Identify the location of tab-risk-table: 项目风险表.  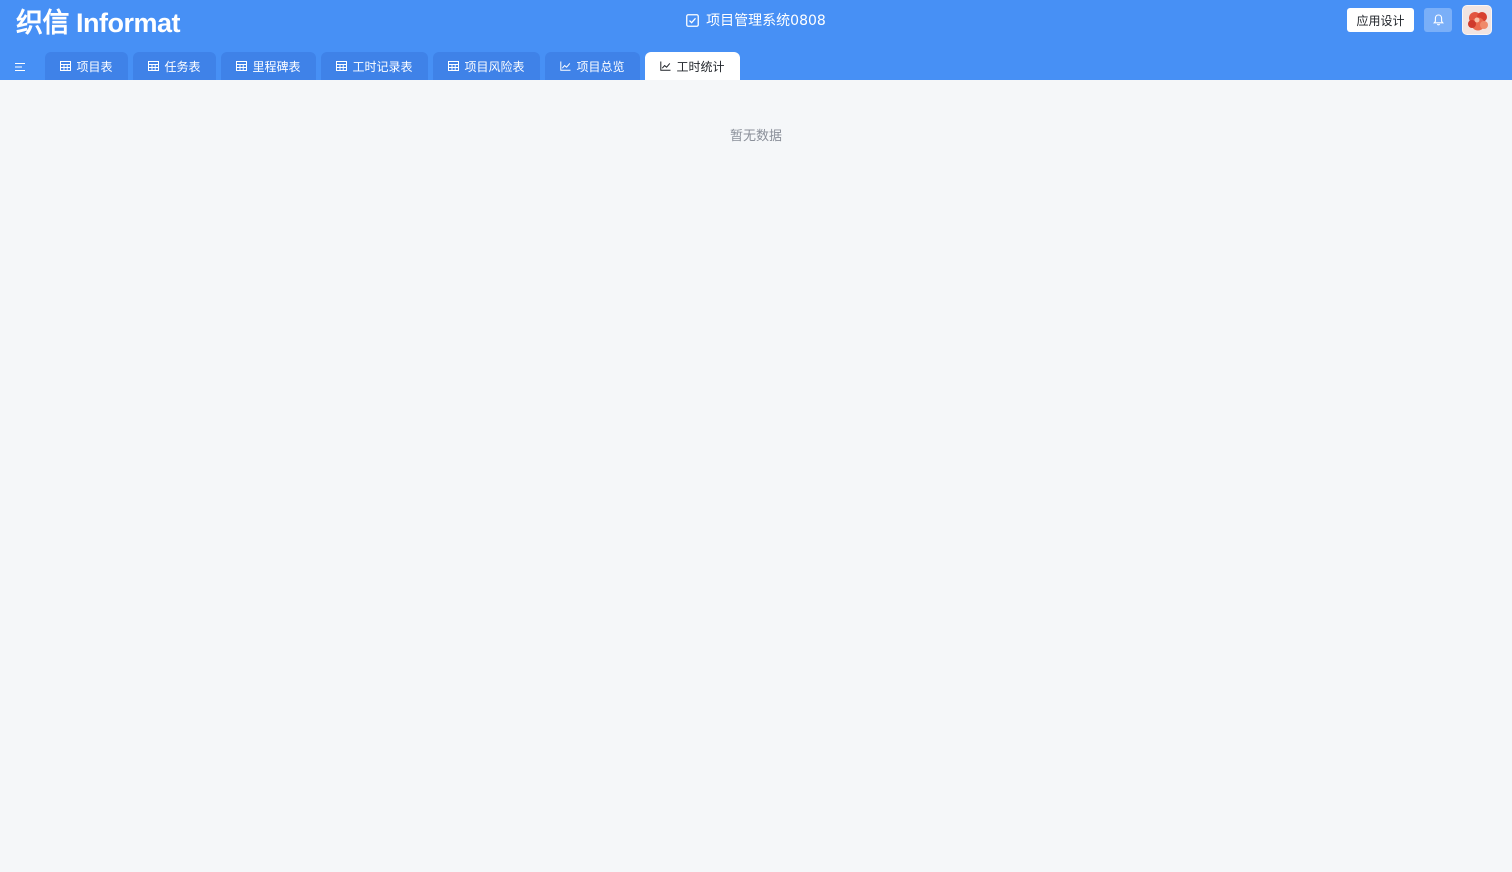
(486, 66).